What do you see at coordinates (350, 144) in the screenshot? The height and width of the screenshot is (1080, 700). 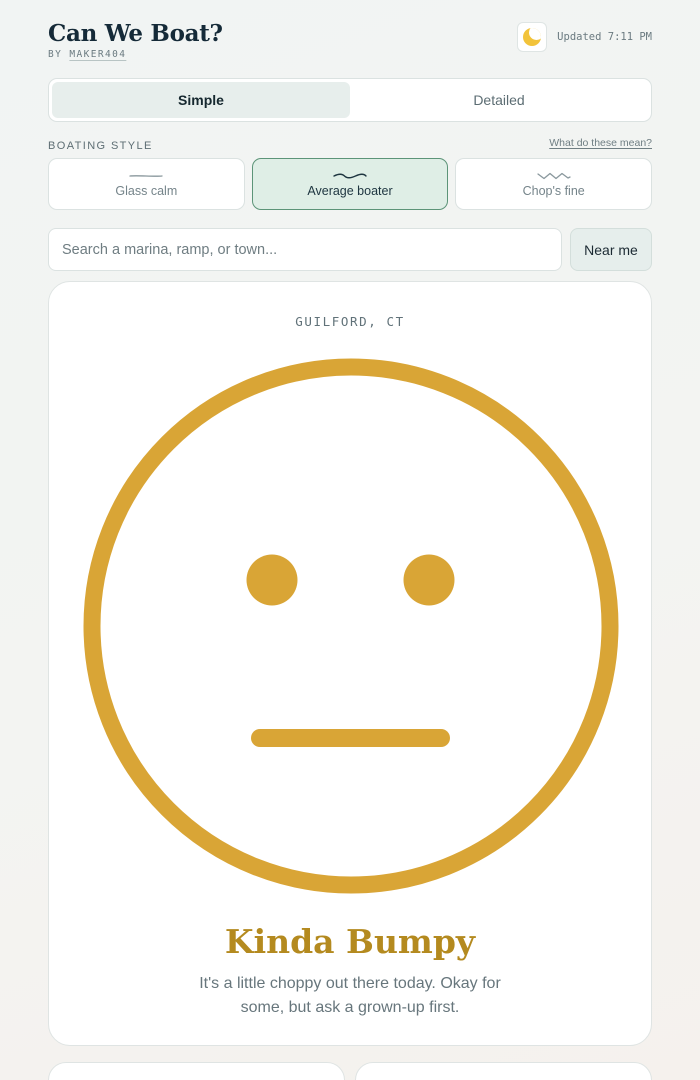 I see `boating-style-header: BOATING STYLE What do these mean?` at bounding box center [350, 144].